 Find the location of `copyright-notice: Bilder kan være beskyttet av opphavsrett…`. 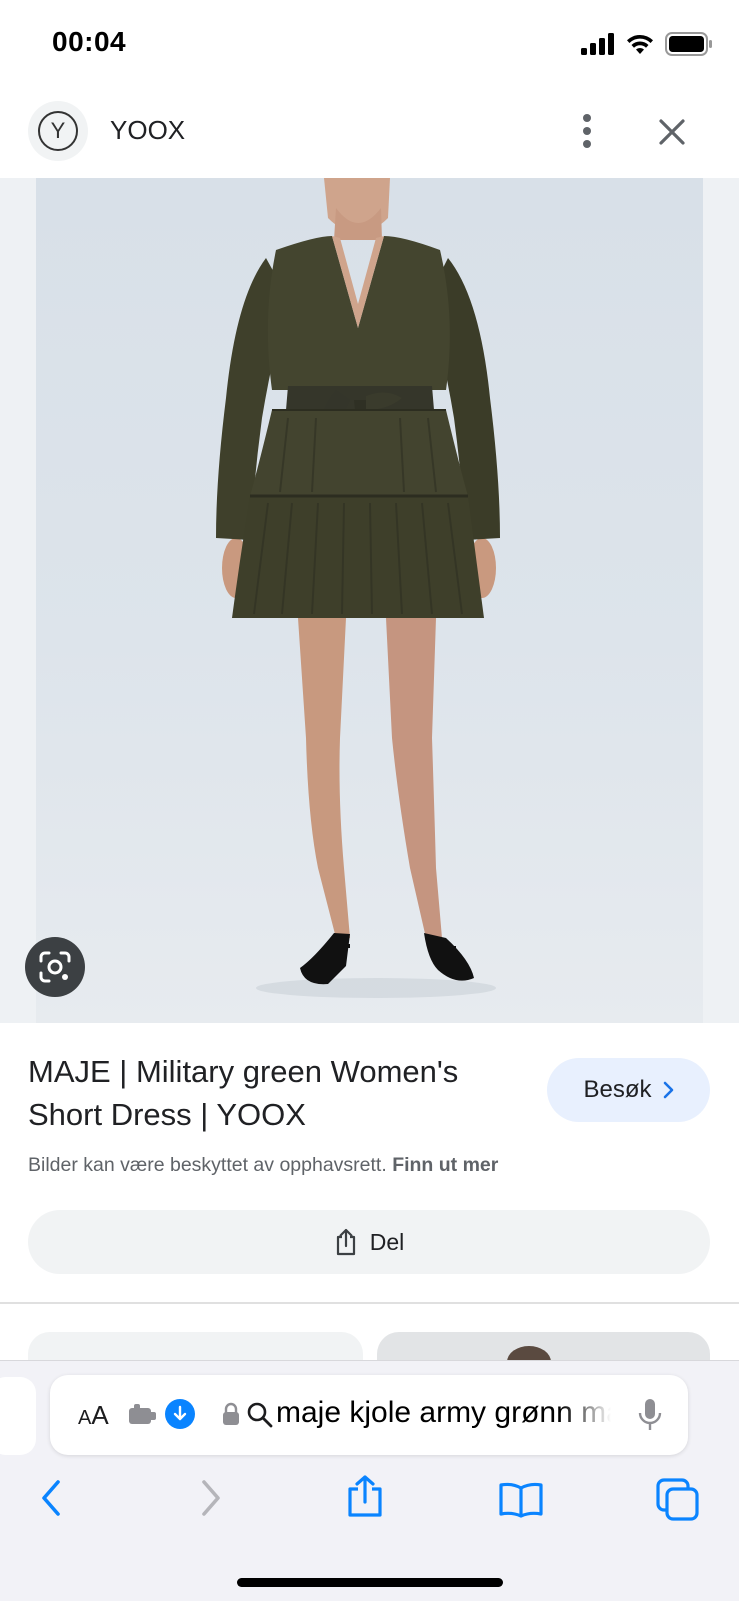

copyright-notice: Bilder kan være beskyttet av opphavsrett… is located at coordinates (263, 1165).